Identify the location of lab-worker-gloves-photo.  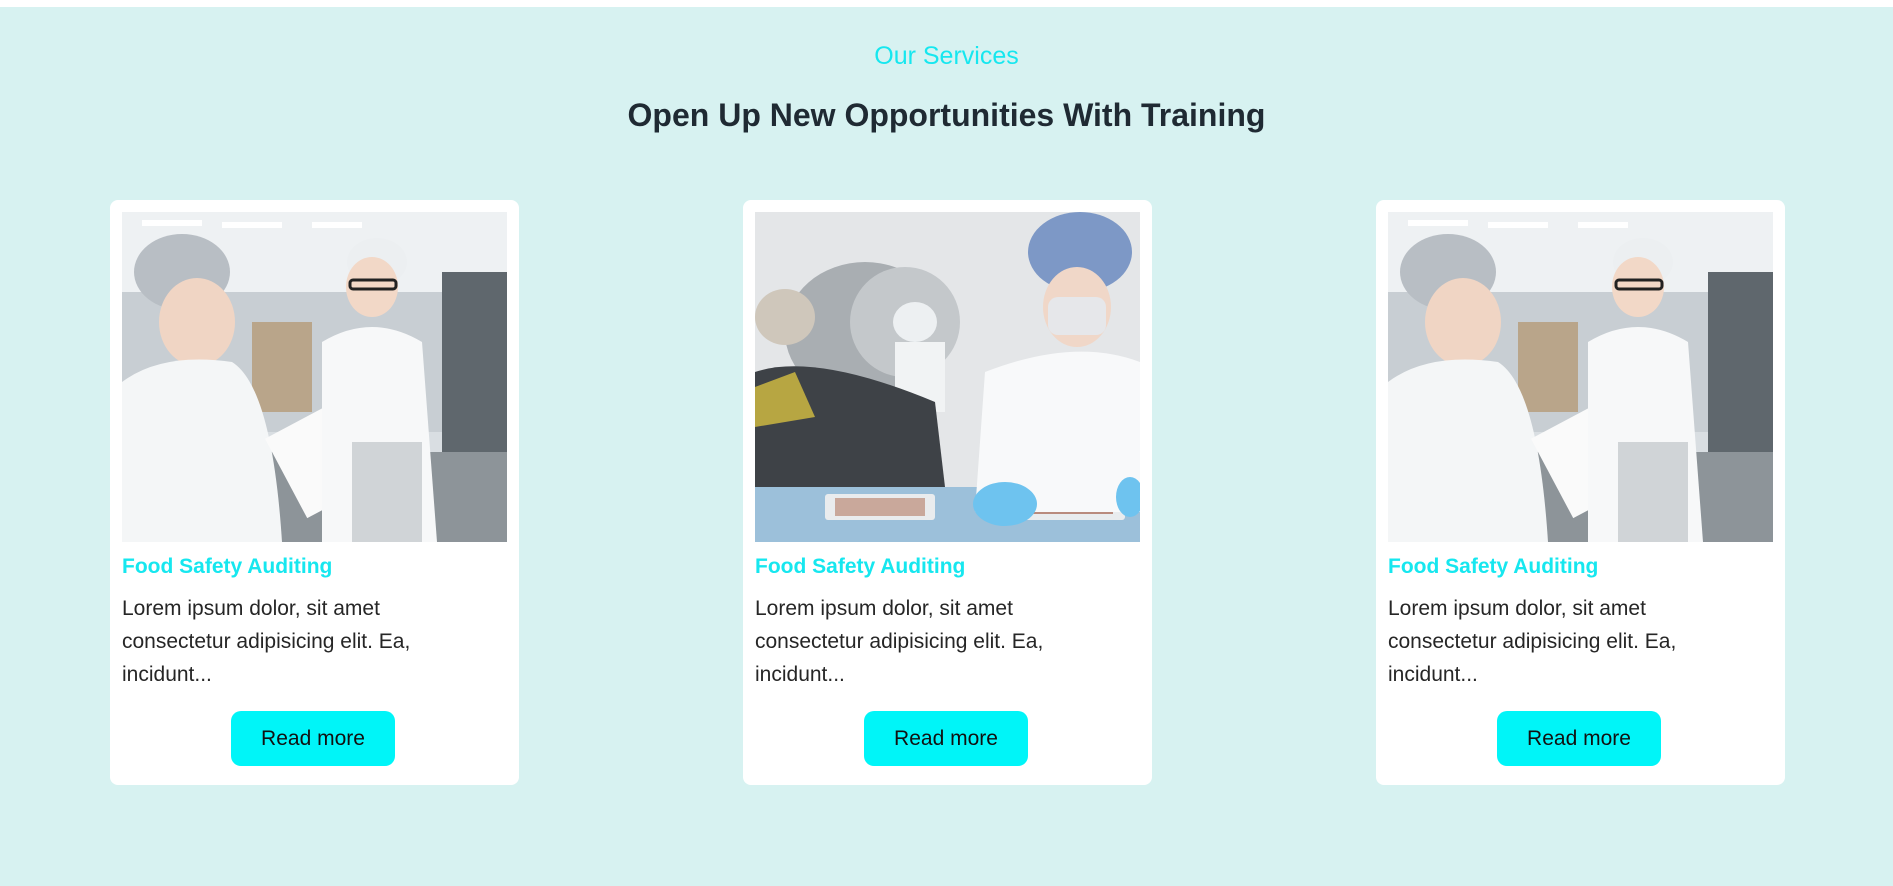
(947, 377).